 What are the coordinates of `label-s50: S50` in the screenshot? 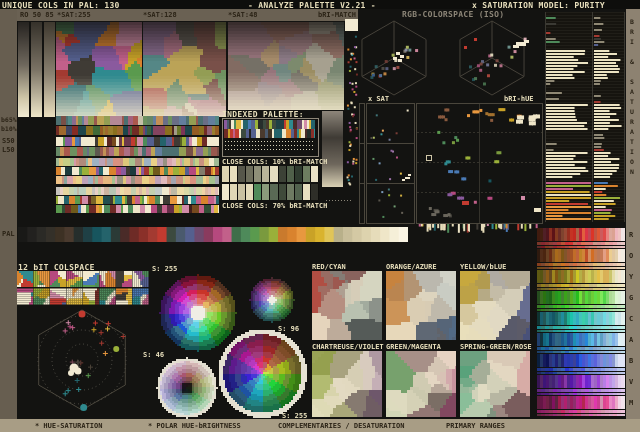 It's located at (8, 141).